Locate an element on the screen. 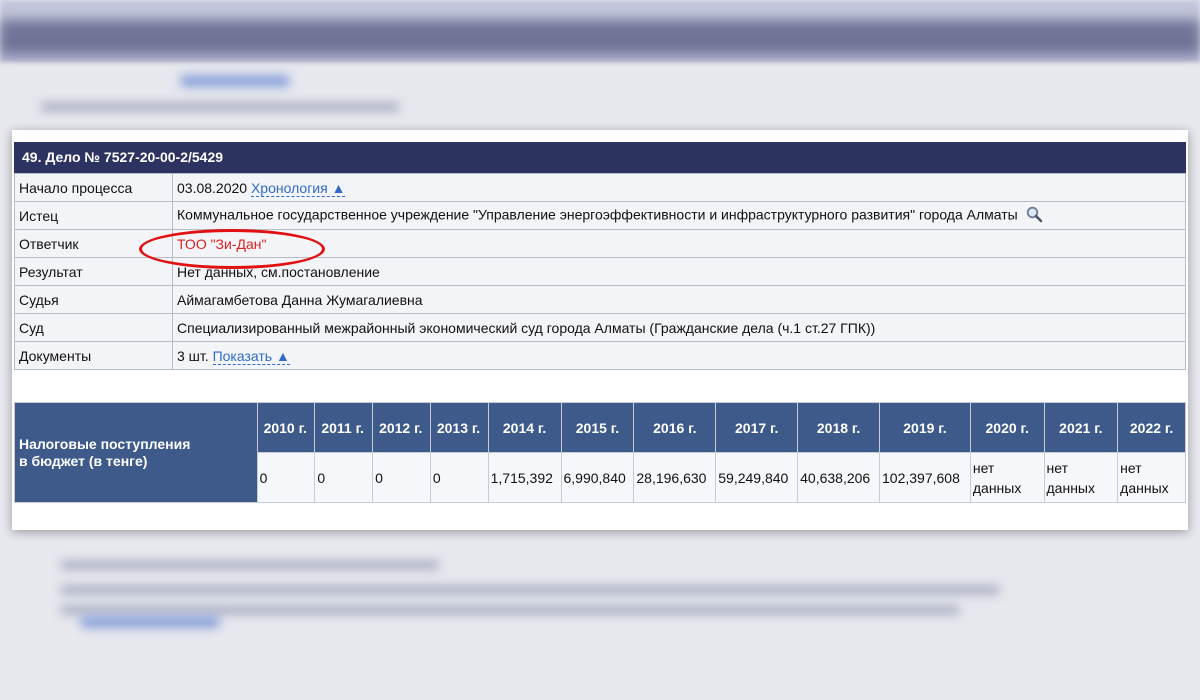  show-documents-link: Показать ▲ is located at coordinates (251, 356).